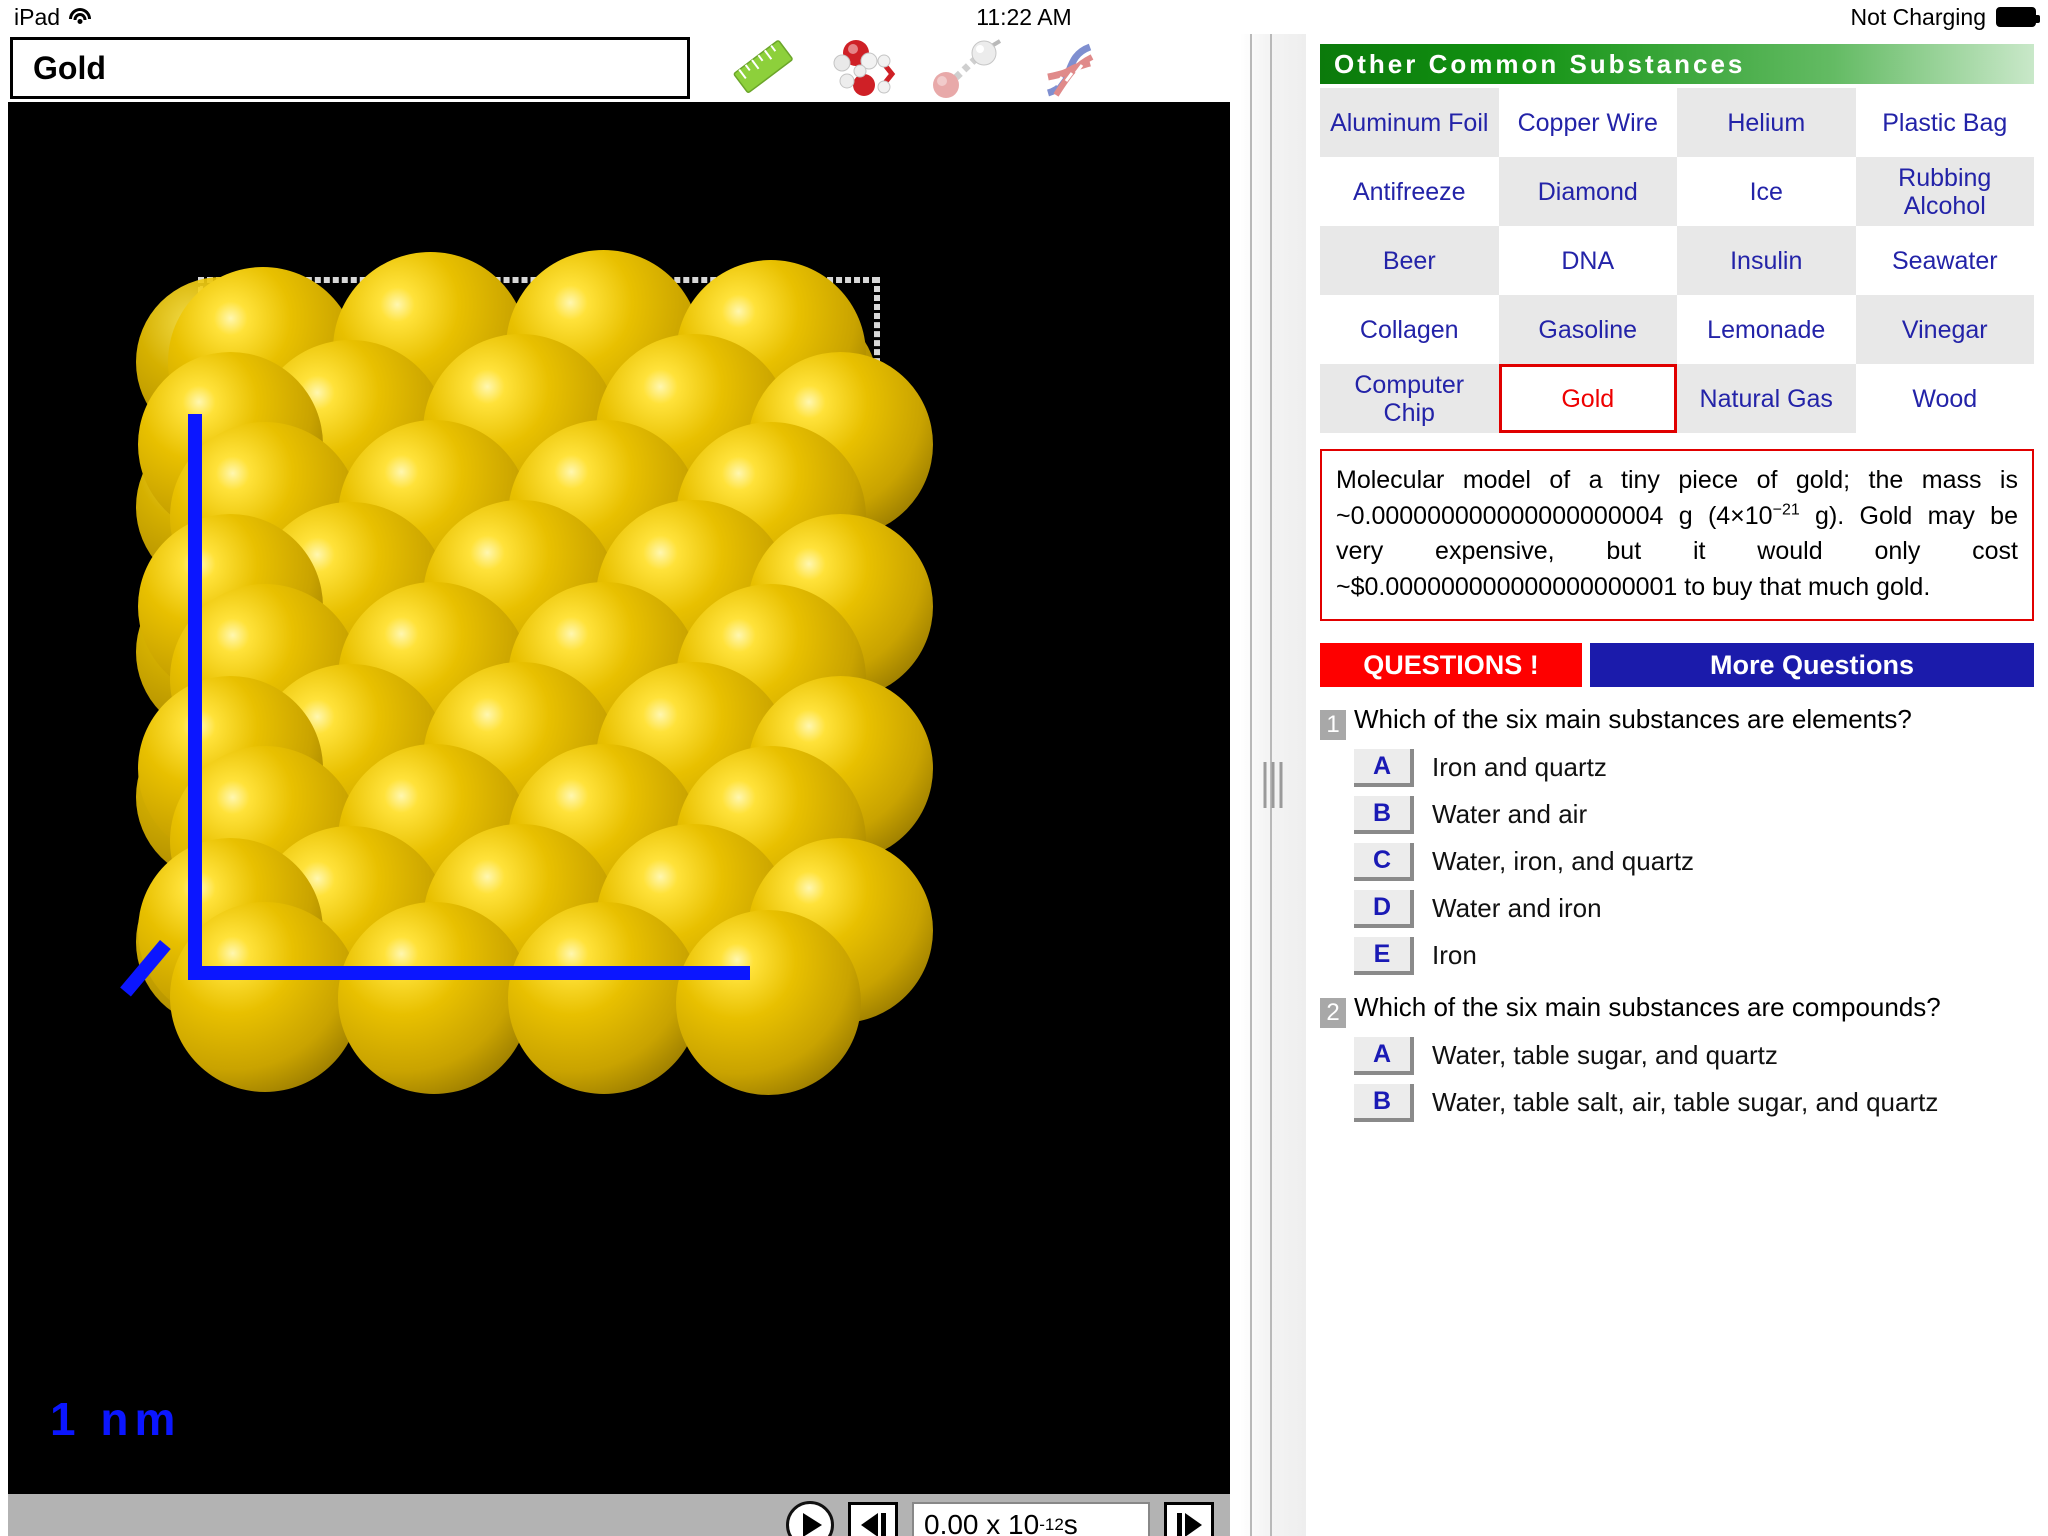  I want to click on substance-cell: Helium, so click(1766, 122).